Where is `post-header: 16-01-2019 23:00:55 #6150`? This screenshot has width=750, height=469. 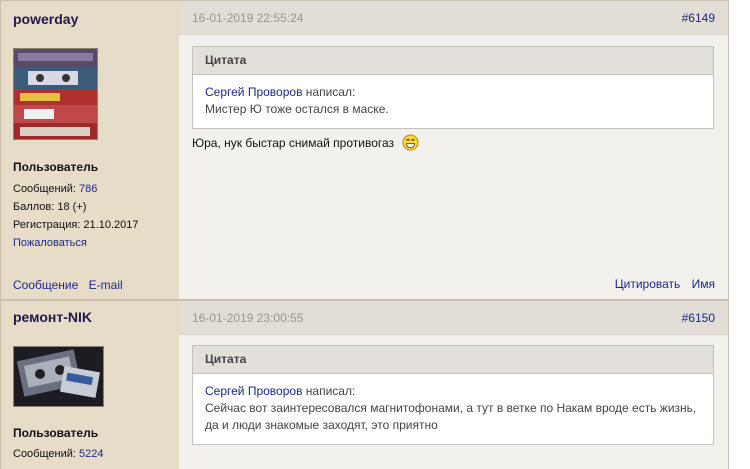 post-header: 16-01-2019 23:00:55 #6150 is located at coordinates (453, 318).